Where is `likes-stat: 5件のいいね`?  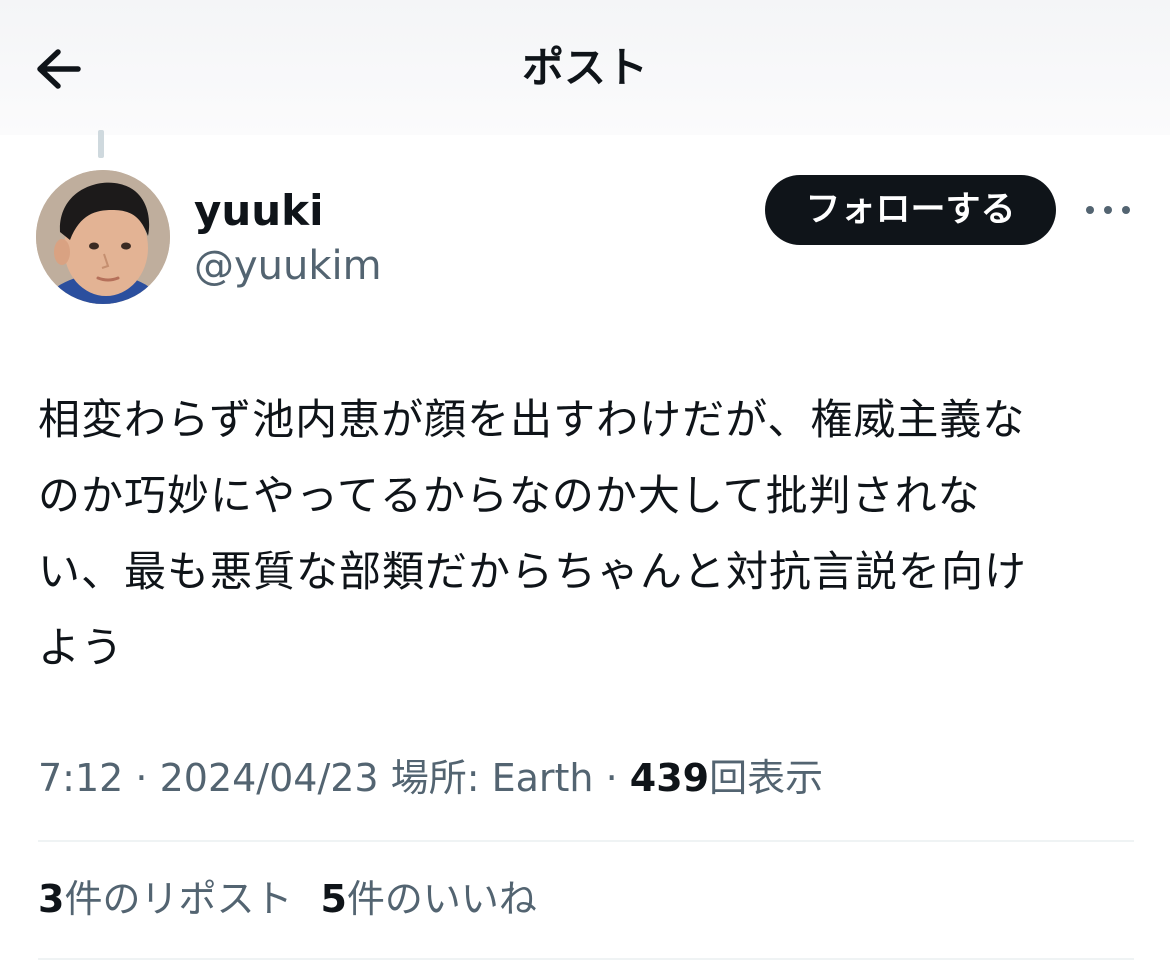 likes-stat: 5件のいいね is located at coordinates (428, 899).